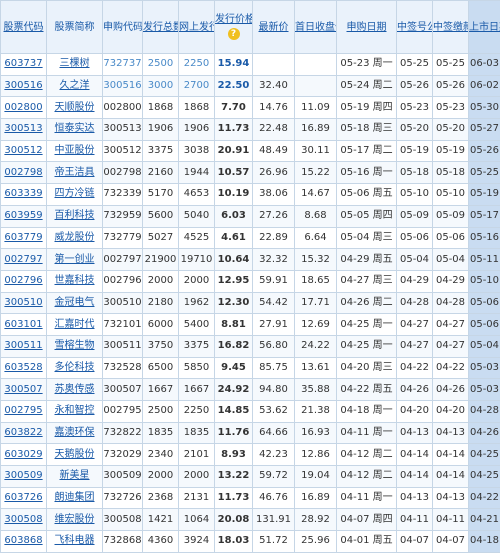 This screenshot has width=500, height=553. What do you see at coordinates (316, 325) in the screenshot?
I see `first-close-cell: 12.69` at bounding box center [316, 325].